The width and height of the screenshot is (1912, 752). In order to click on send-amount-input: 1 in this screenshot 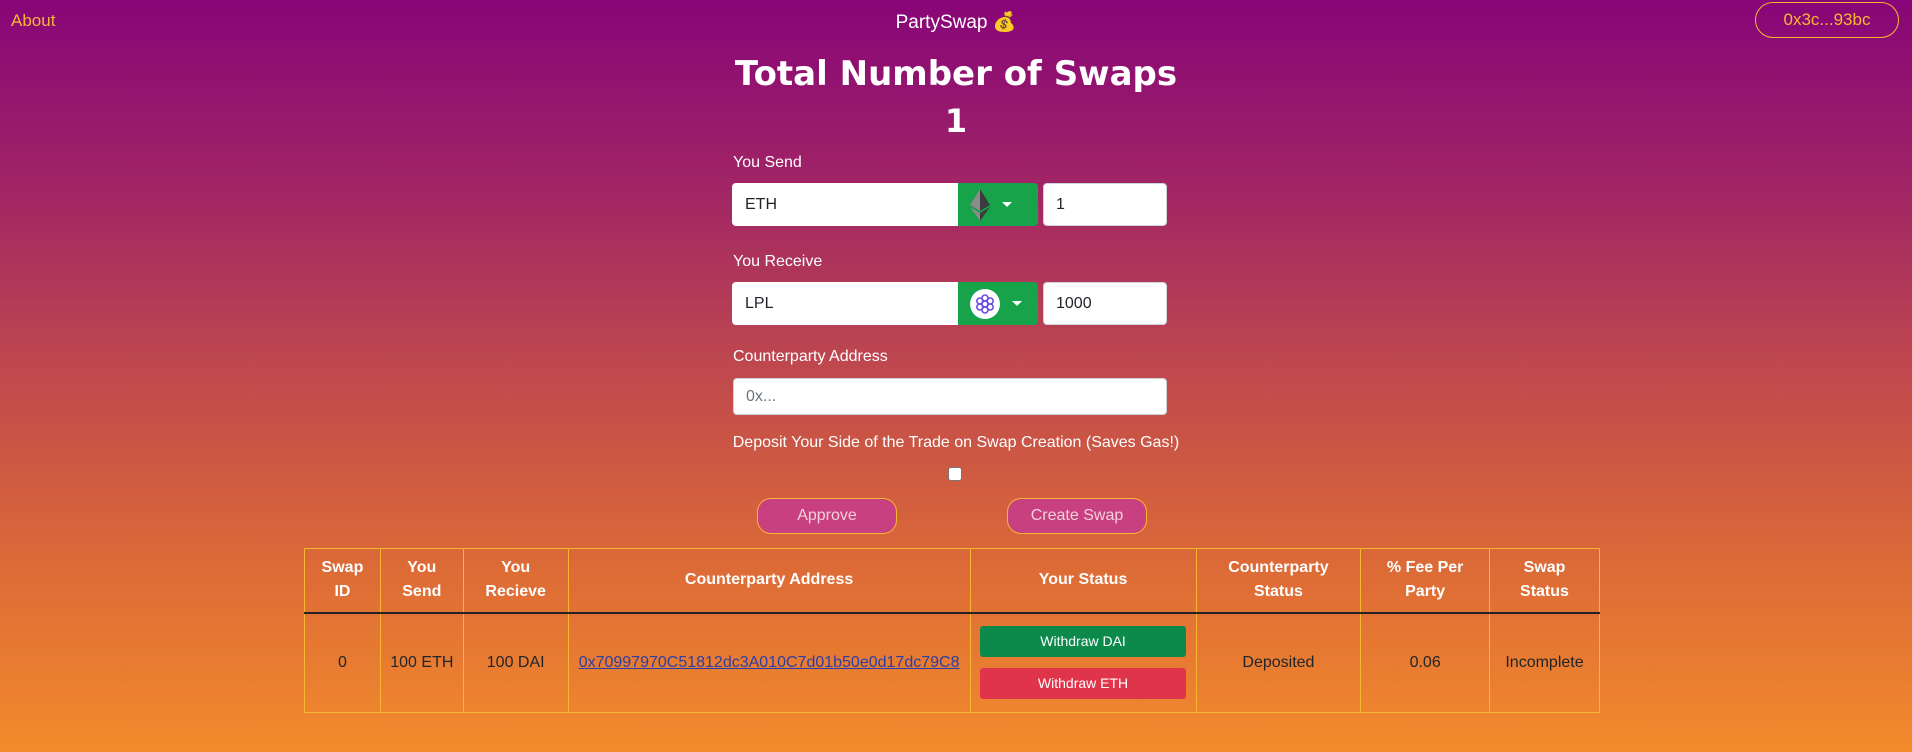, I will do `click(1105, 204)`.